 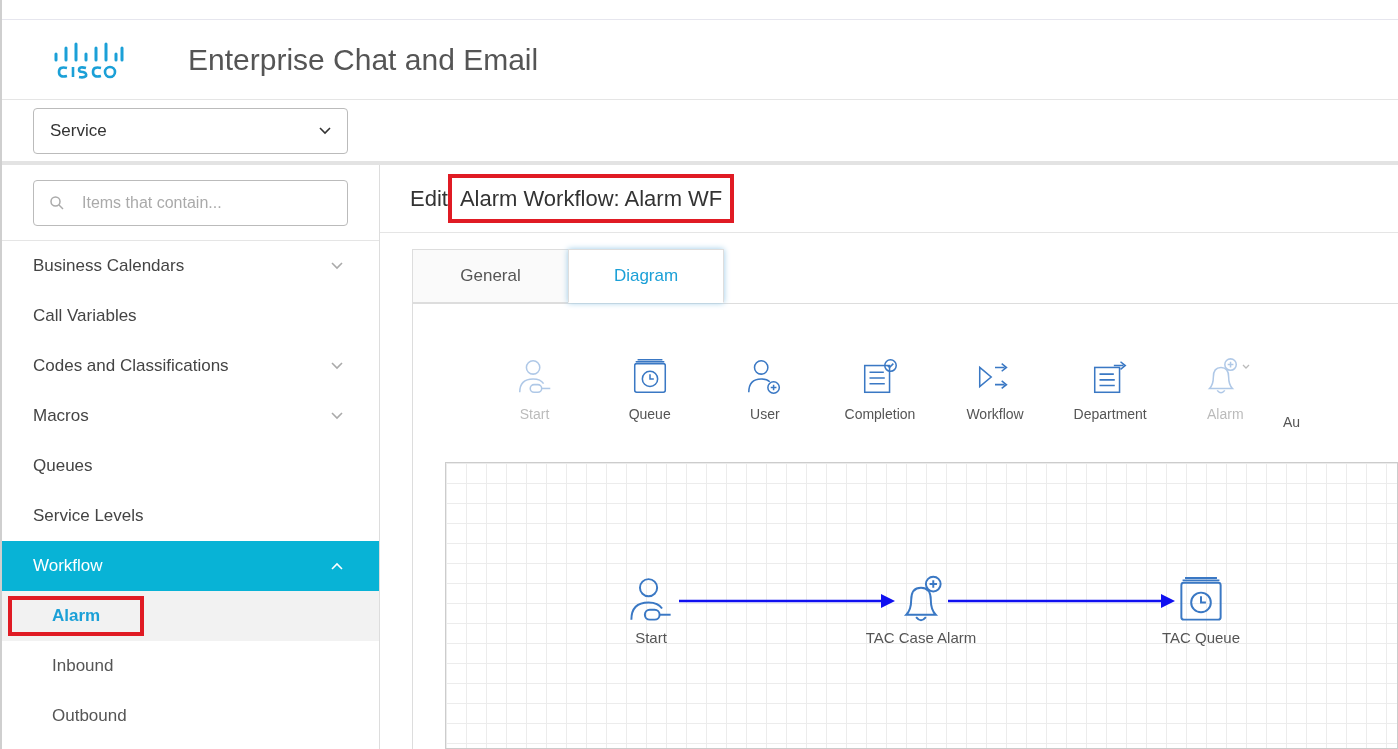 I want to click on sidebar-subitem: Inbound, so click(x=190, y=666).